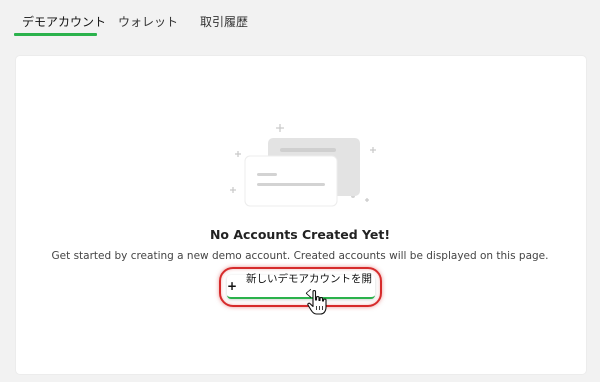  I want to click on plus-icon: +, so click(232, 286).